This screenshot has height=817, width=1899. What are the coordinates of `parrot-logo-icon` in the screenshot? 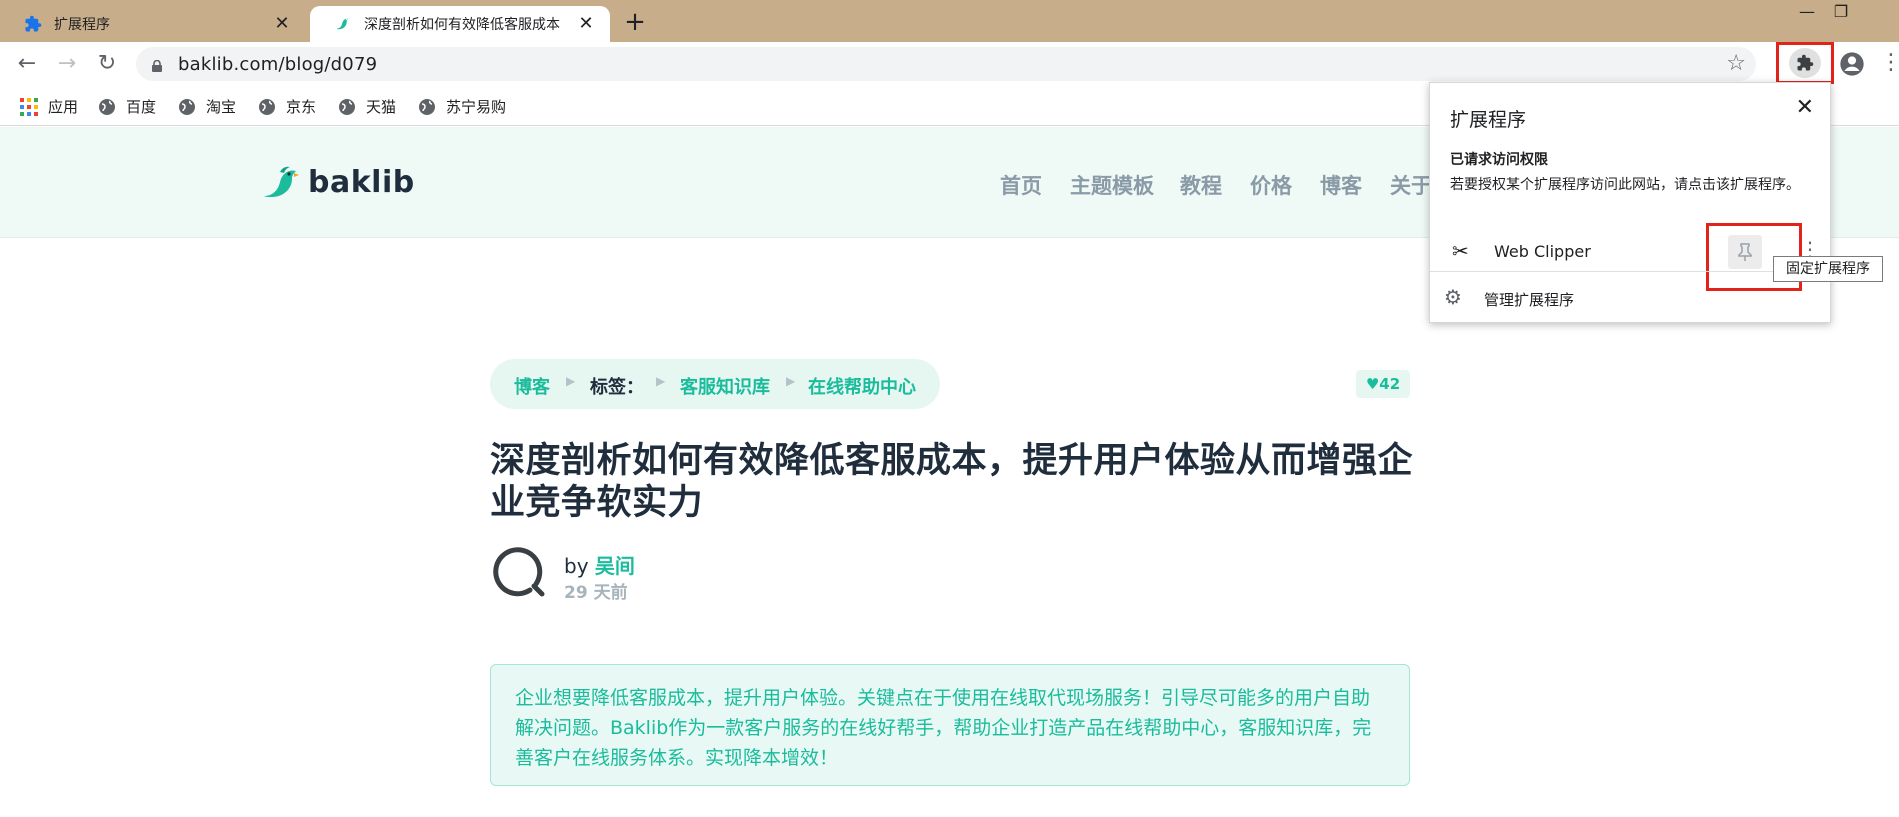 It's located at (281, 181).